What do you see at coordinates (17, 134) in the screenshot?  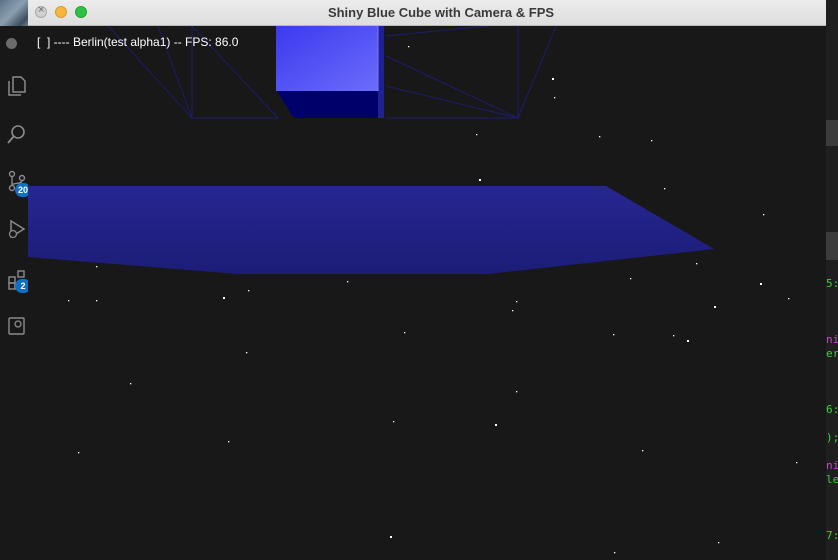 I see `search-icon` at bounding box center [17, 134].